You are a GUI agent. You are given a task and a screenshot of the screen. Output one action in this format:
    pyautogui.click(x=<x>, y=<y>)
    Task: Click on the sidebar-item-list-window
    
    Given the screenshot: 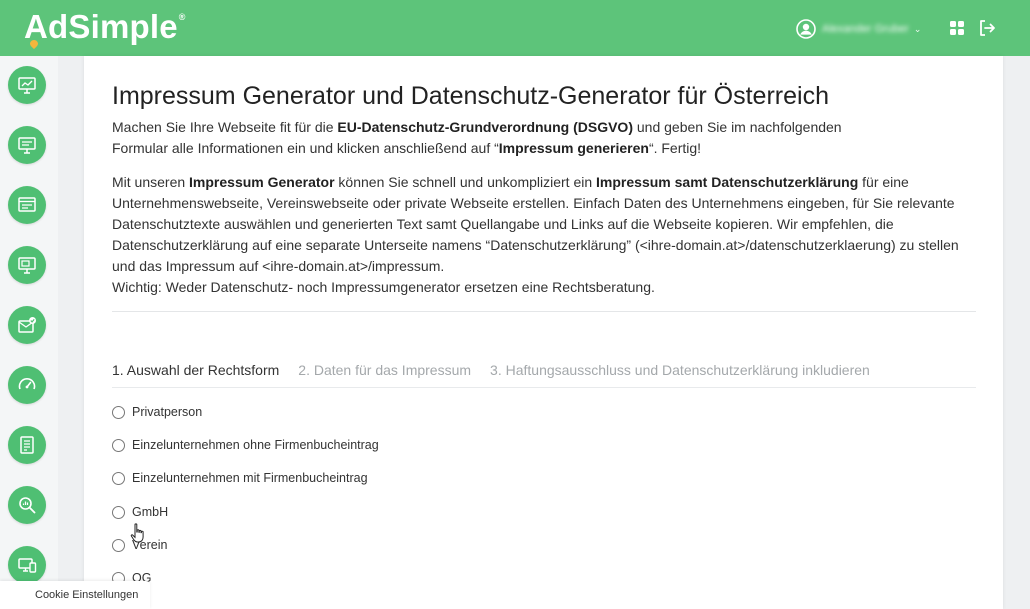 What is the action you would take?
    pyautogui.click(x=27, y=205)
    